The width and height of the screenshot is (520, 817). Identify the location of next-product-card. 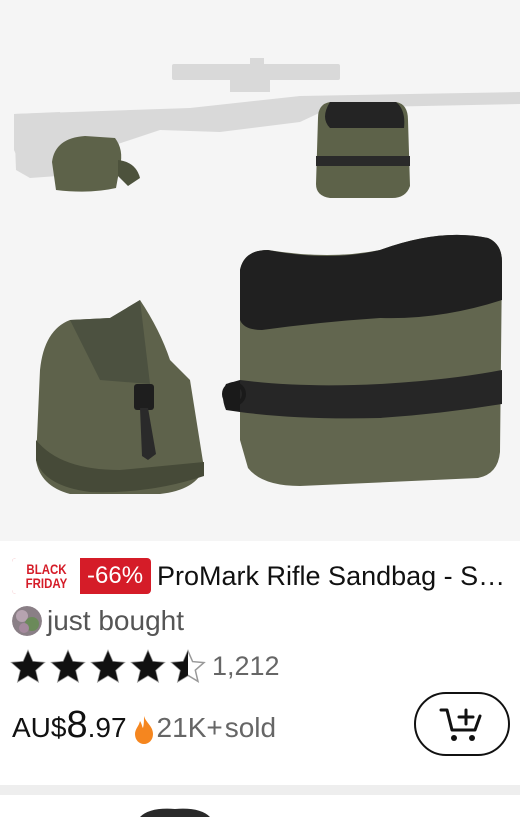
(260, 806).